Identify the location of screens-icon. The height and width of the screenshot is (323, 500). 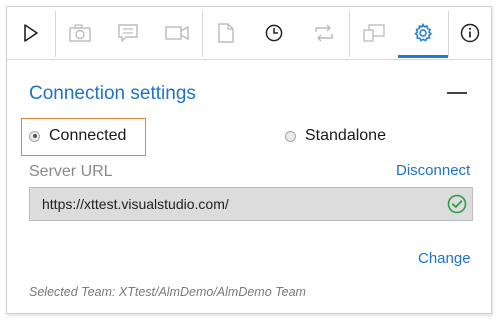
(374, 33).